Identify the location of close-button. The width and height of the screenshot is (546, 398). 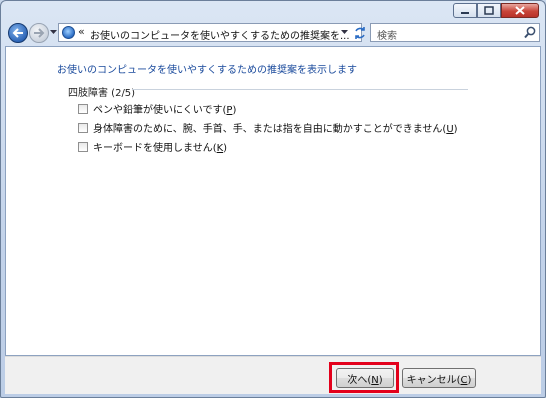
(520, 10).